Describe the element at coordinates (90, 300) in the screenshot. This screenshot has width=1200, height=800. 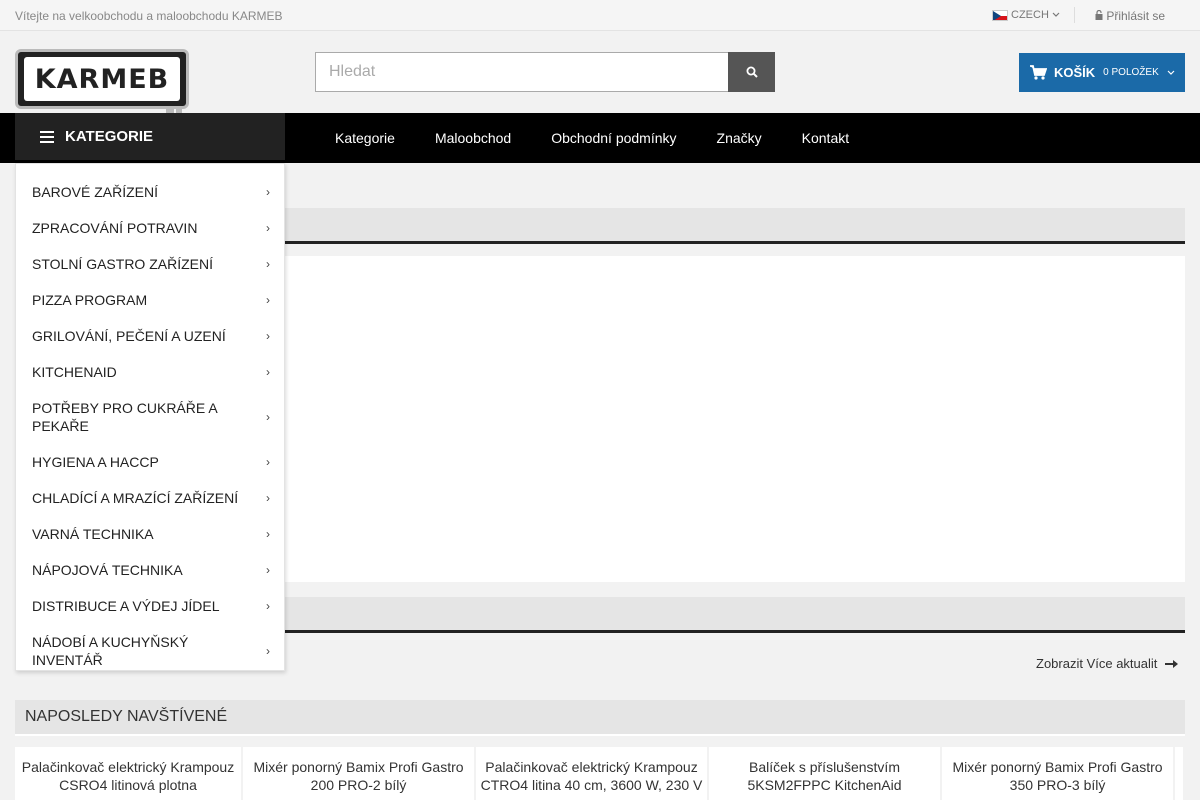
I see `category-label: PIZZA PROGRAM` at that location.